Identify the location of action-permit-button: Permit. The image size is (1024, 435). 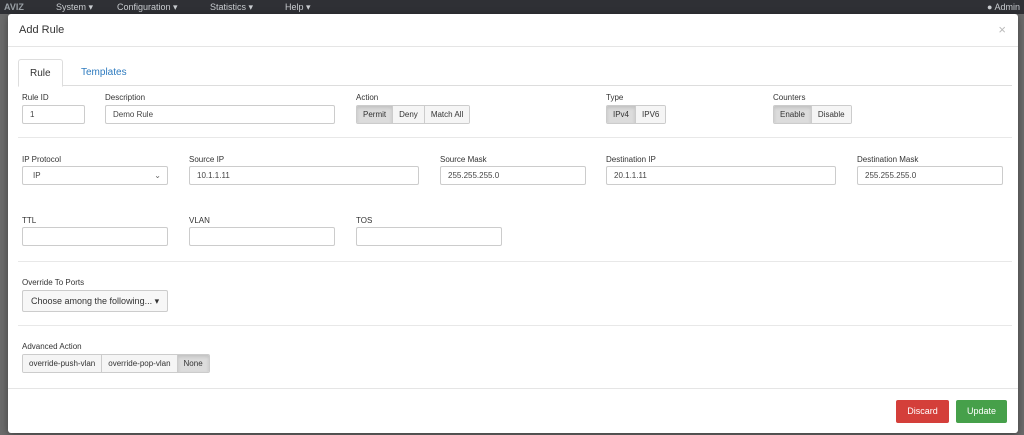
(375, 114).